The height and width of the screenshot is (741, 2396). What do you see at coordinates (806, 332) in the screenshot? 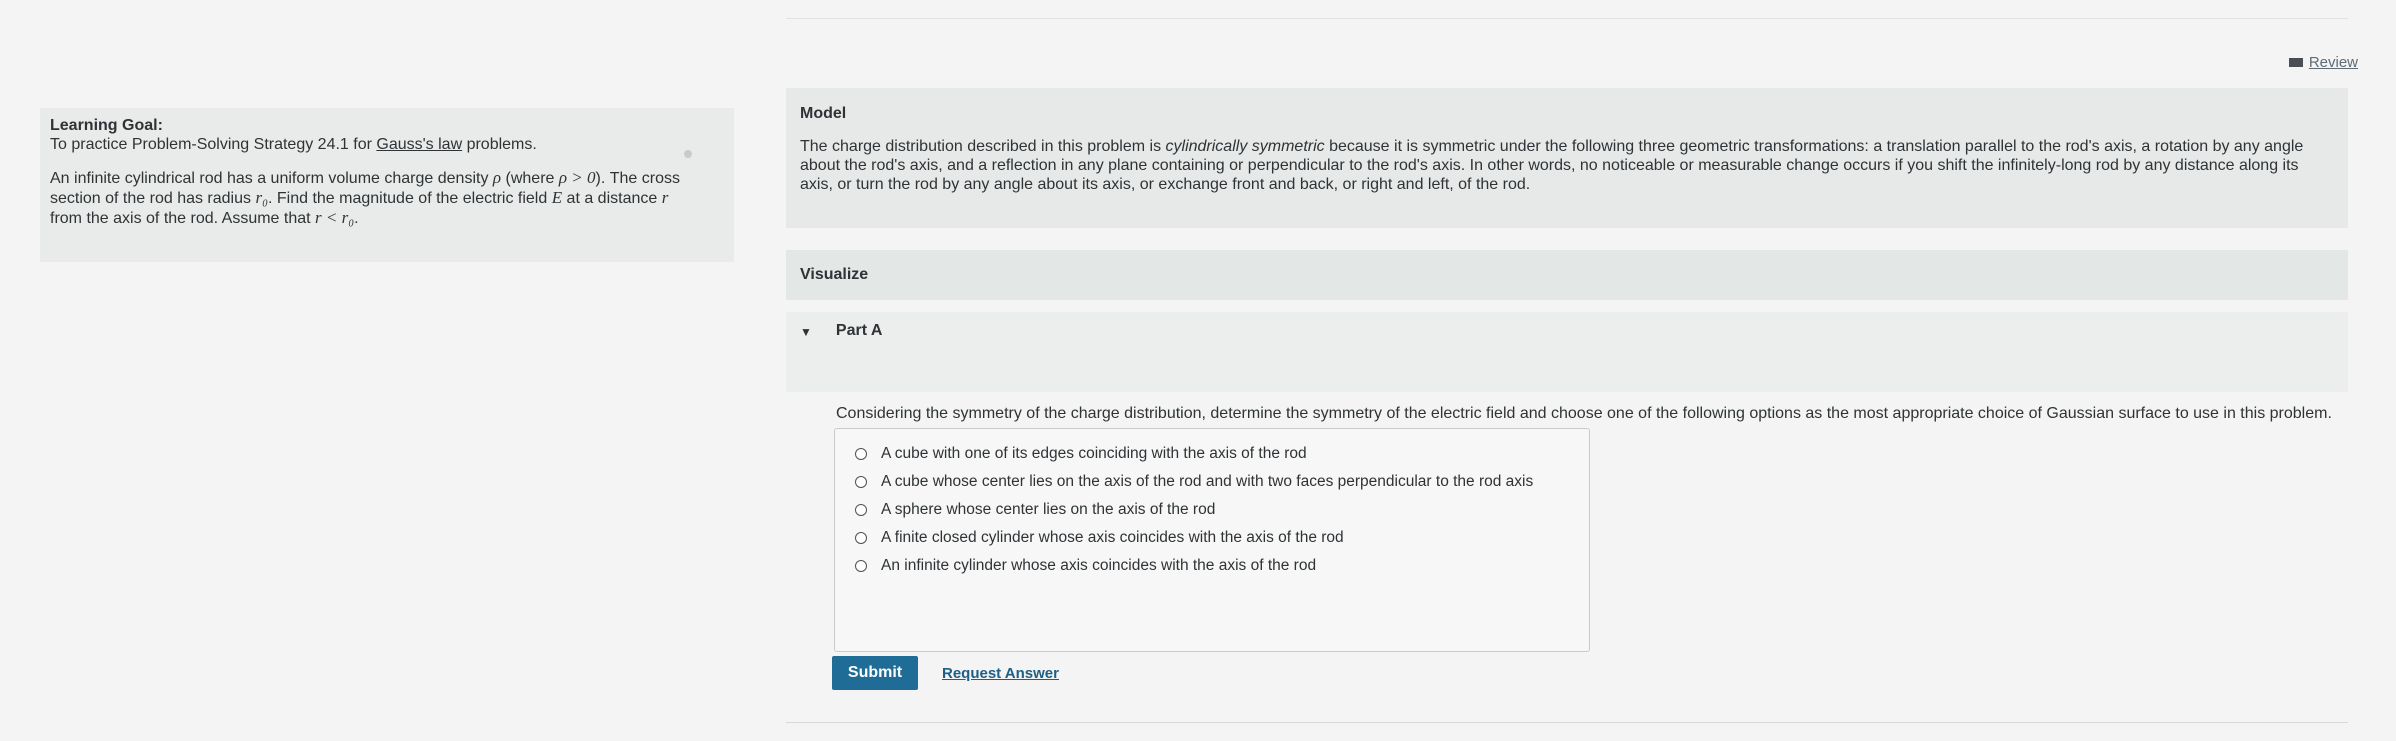
I see `caret-down-icon: ▼` at bounding box center [806, 332].